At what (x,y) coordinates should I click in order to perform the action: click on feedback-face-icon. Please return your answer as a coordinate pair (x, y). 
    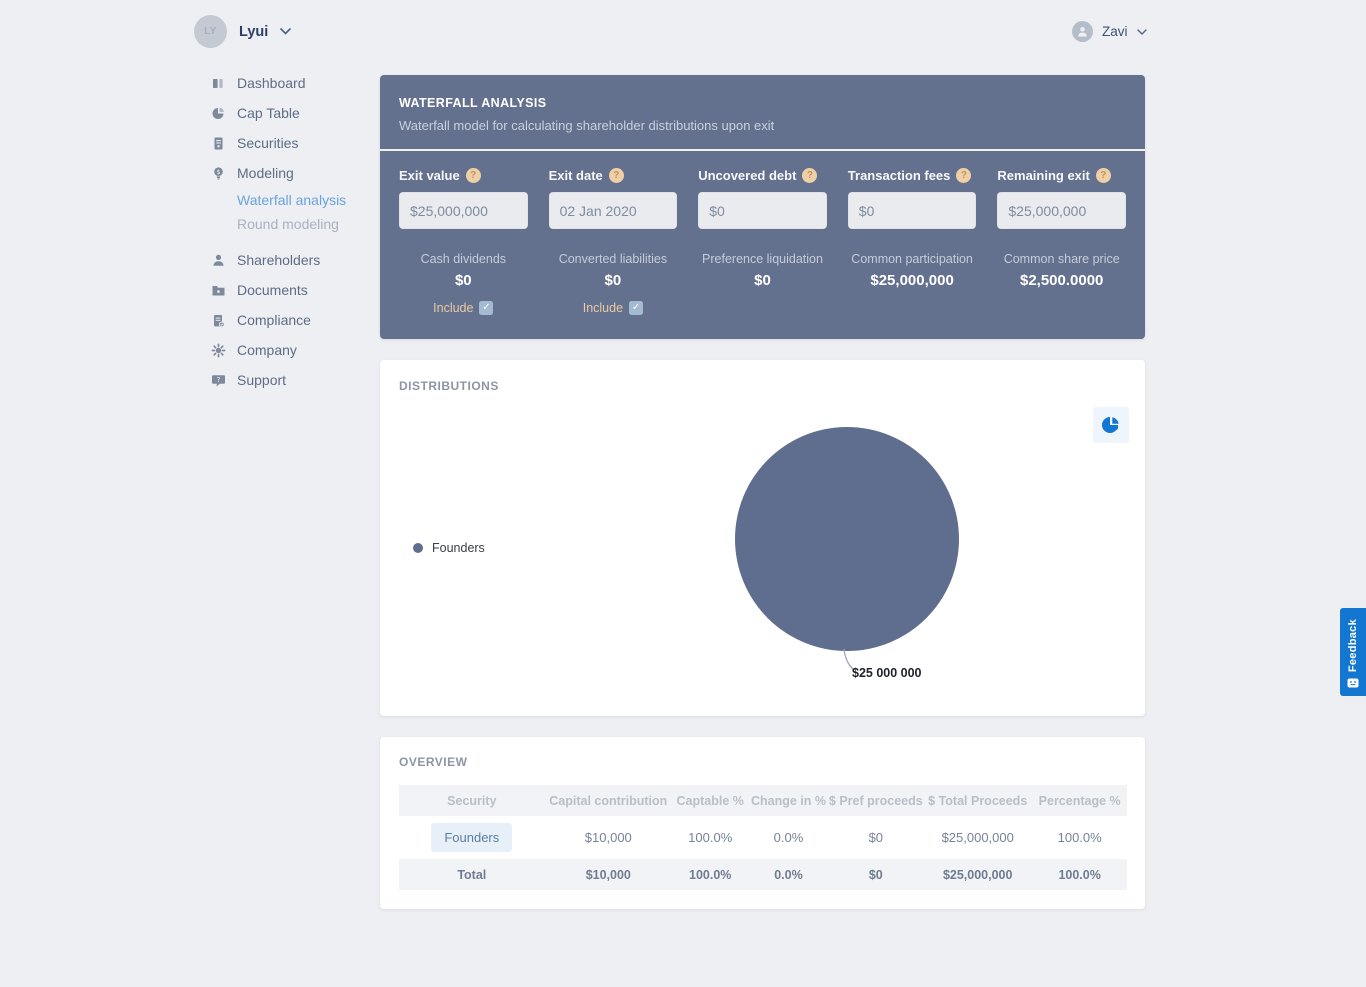
    Looking at the image, I should click on (1353, 683).